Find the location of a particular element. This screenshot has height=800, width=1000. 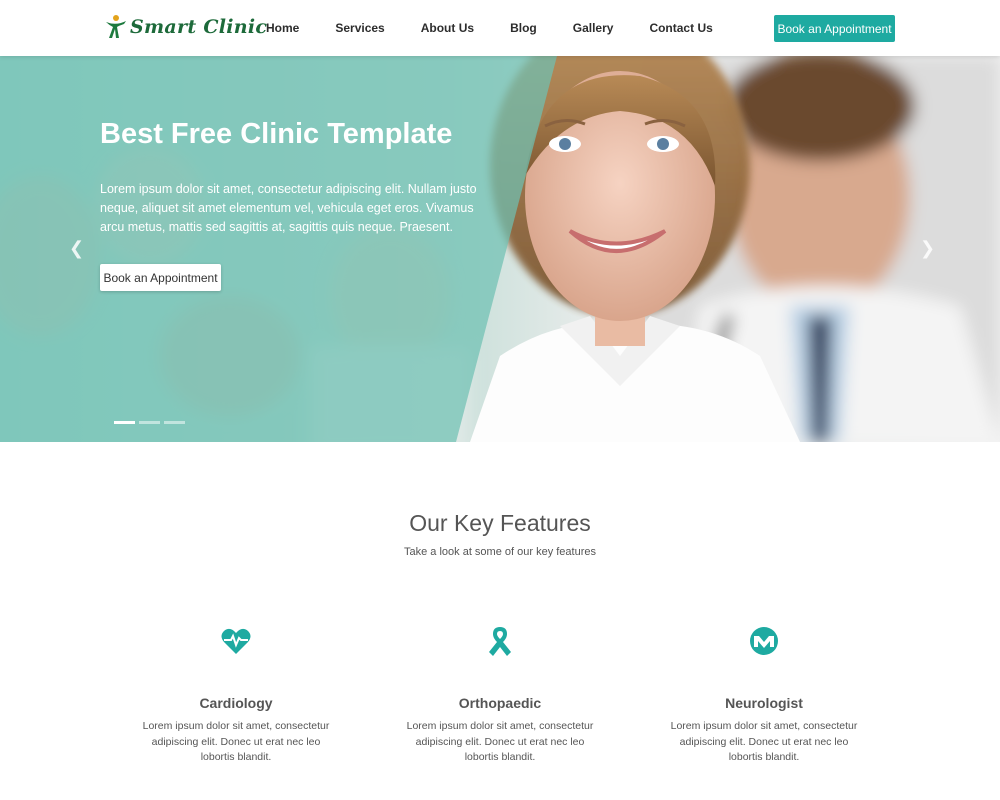

nav-item-blog: Blog is located at coordinates (523, 28).